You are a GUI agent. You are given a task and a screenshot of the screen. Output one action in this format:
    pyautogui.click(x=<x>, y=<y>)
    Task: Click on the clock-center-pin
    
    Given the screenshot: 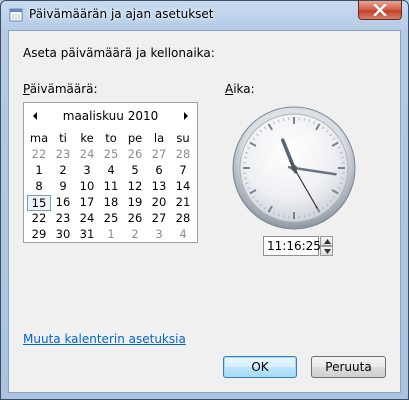 What is the action you would take?
    pyautogui.click(x=294, y=168)
    